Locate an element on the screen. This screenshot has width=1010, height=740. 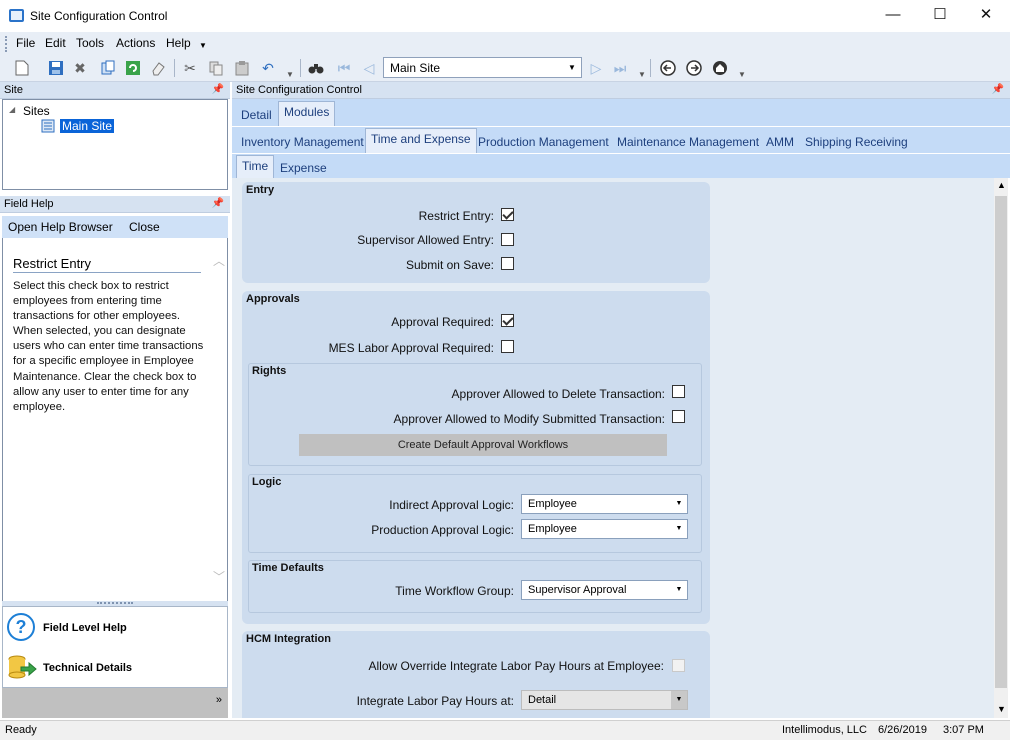
approvals-group-title: Approvals is located at coordinates (273, 299).